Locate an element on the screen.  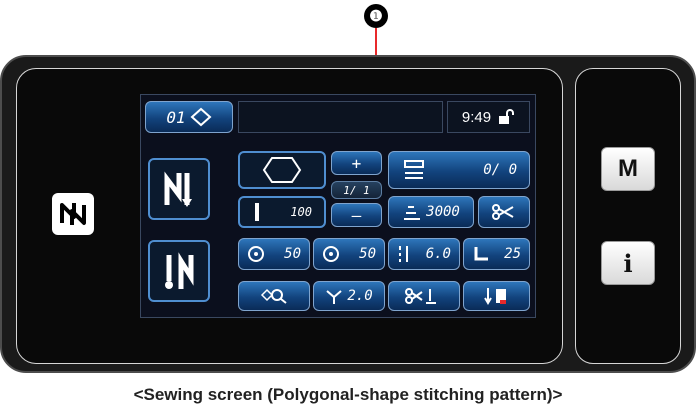
information-button: i is located at coordinates (628, 263).